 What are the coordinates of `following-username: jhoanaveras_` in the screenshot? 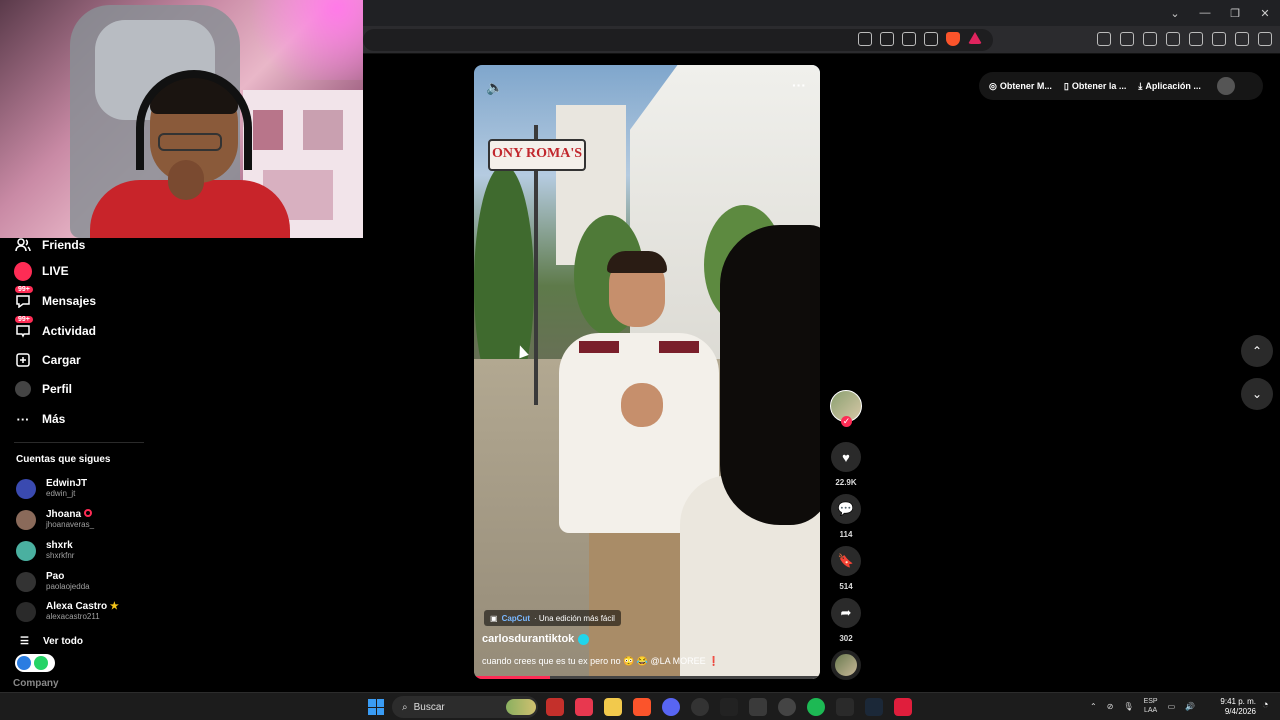 It's located at (70, 524).